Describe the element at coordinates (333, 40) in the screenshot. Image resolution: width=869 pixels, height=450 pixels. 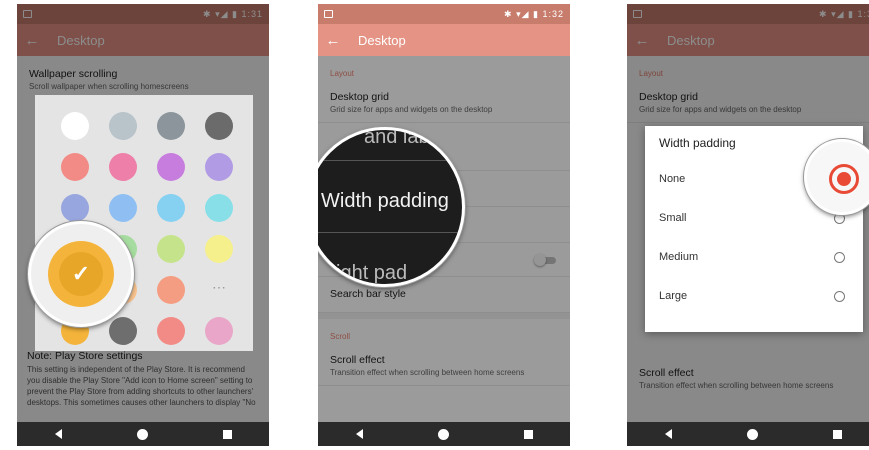
I see `back-arrow-icon: ←` at that location.